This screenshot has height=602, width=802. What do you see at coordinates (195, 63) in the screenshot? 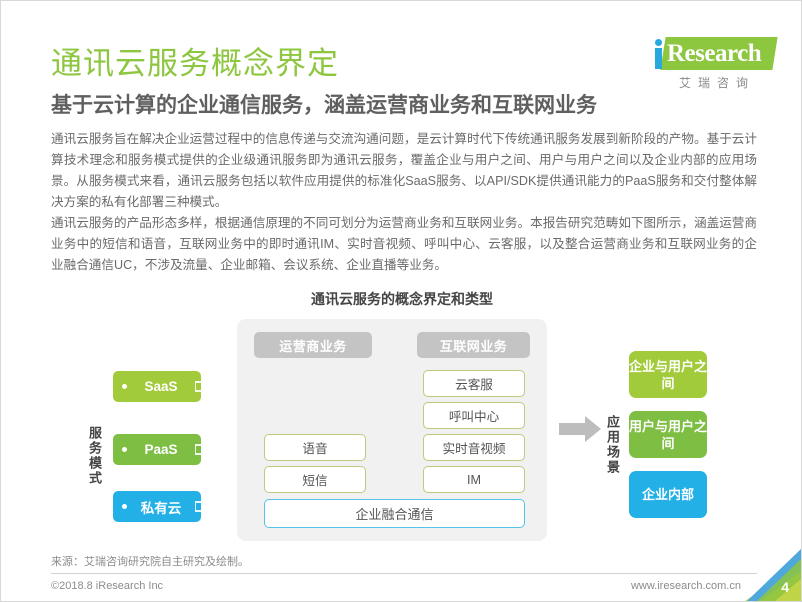
I see `page-title: 通讯云服务概念界定` at bounding box center [195, 63].